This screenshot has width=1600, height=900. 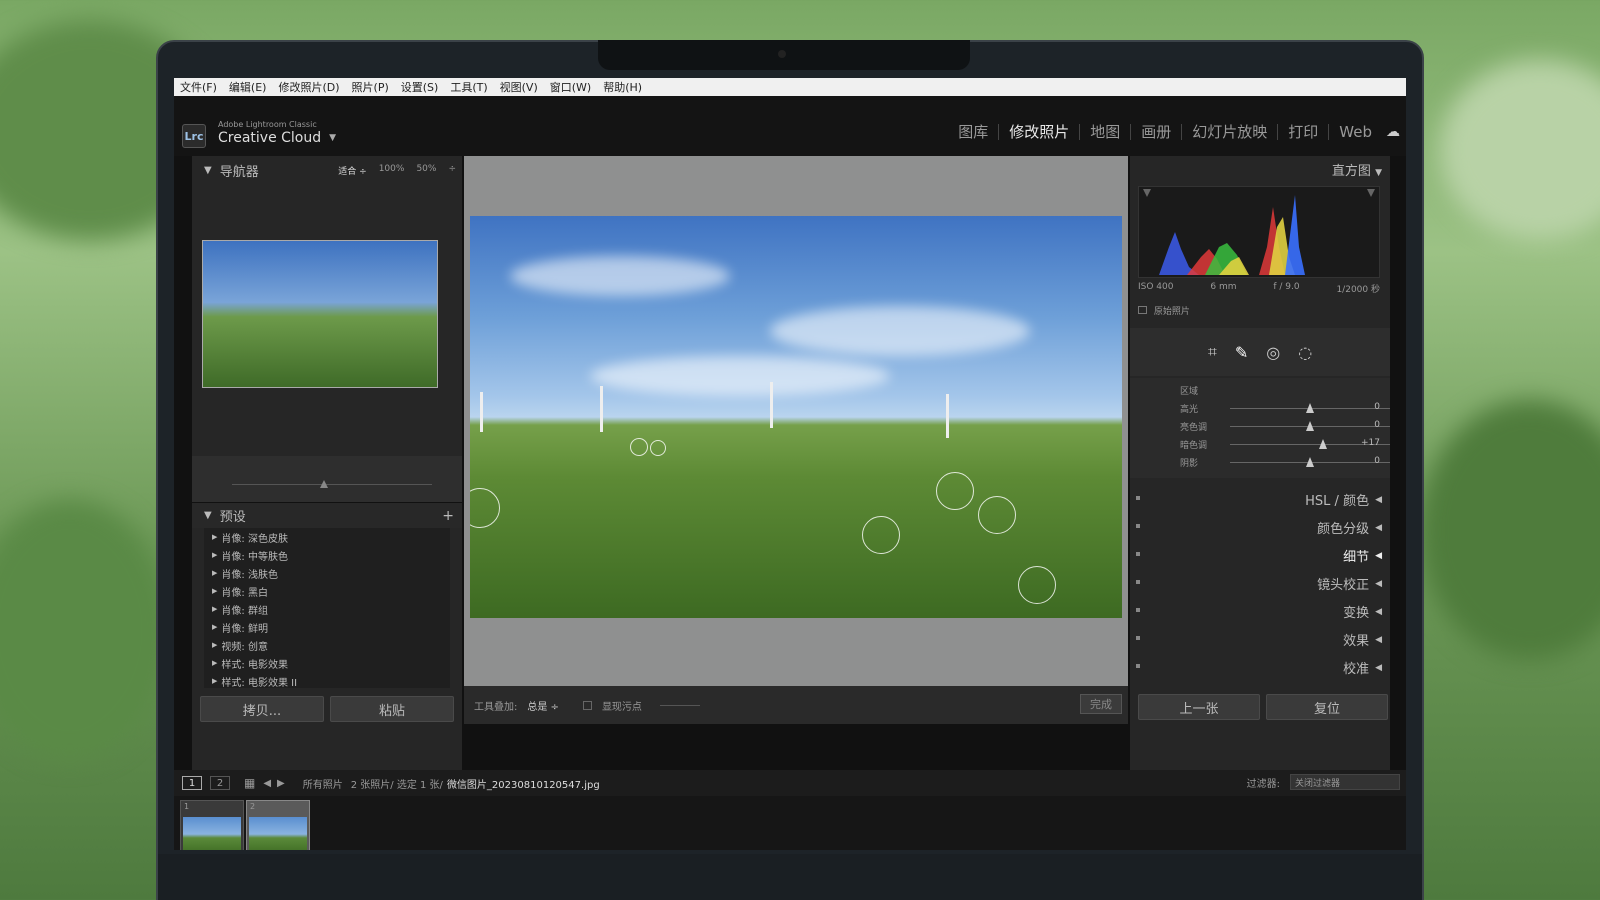 I want to click on film-thumb: 2, so click(x=278, y=825).